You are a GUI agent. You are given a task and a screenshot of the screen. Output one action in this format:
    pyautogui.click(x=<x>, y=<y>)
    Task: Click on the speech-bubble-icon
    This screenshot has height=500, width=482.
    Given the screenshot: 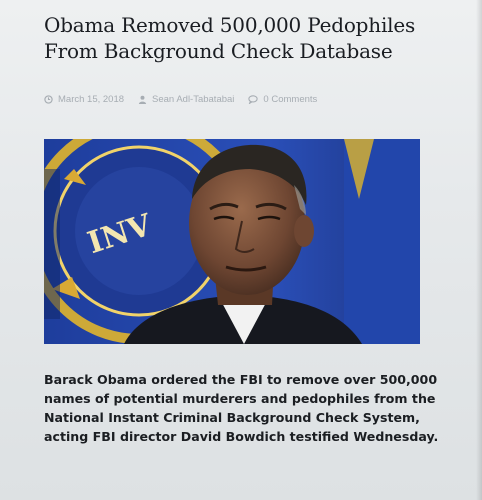 What is the action you would take?
    pyautogui.click(x=253, y=99)
    